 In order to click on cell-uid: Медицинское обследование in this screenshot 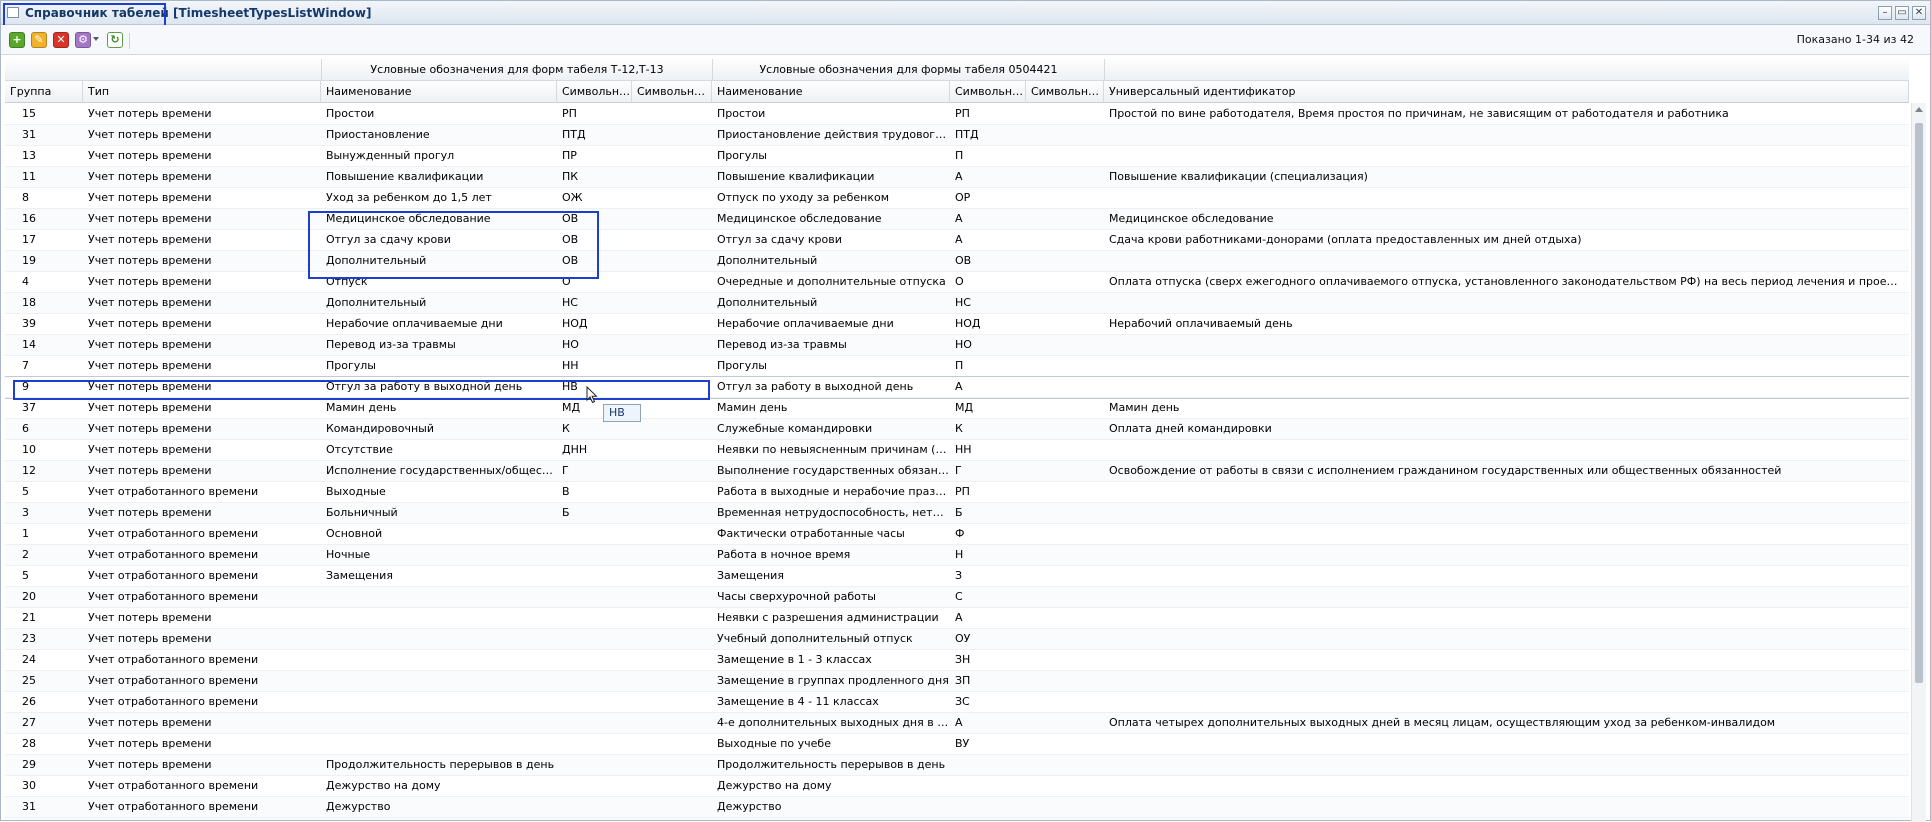, I will do `click(1191, 218)`.